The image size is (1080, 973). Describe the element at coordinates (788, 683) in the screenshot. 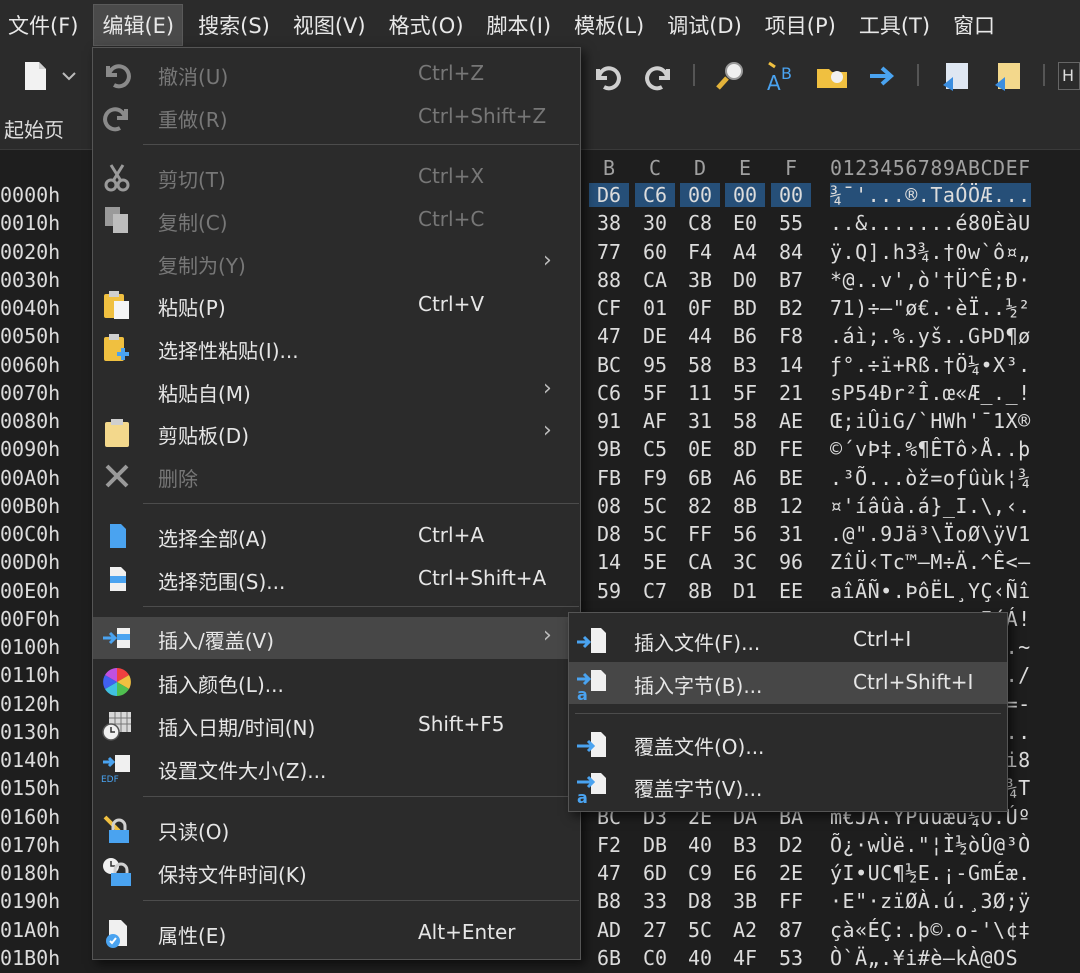

I see `submenu-item-insert-bytes: a 插入字节(B)... Ctrl+Shift+I` at that location.